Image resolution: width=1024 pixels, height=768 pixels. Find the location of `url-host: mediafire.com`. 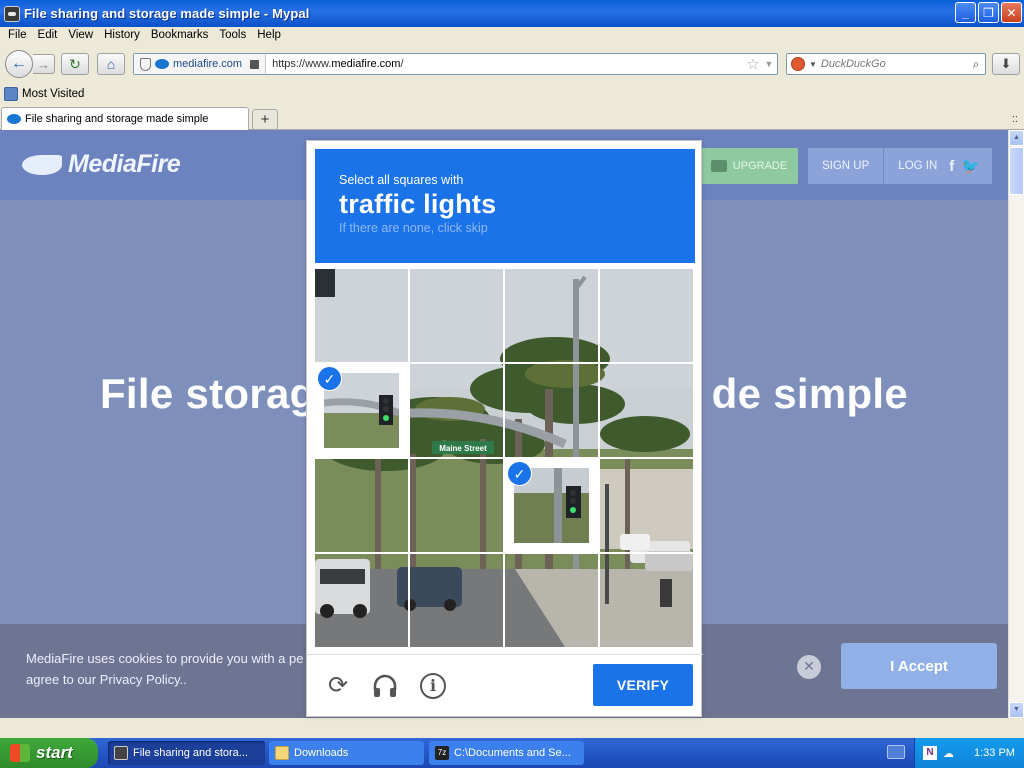

url-host: mediafire.com is located at coordinates (366, 64).